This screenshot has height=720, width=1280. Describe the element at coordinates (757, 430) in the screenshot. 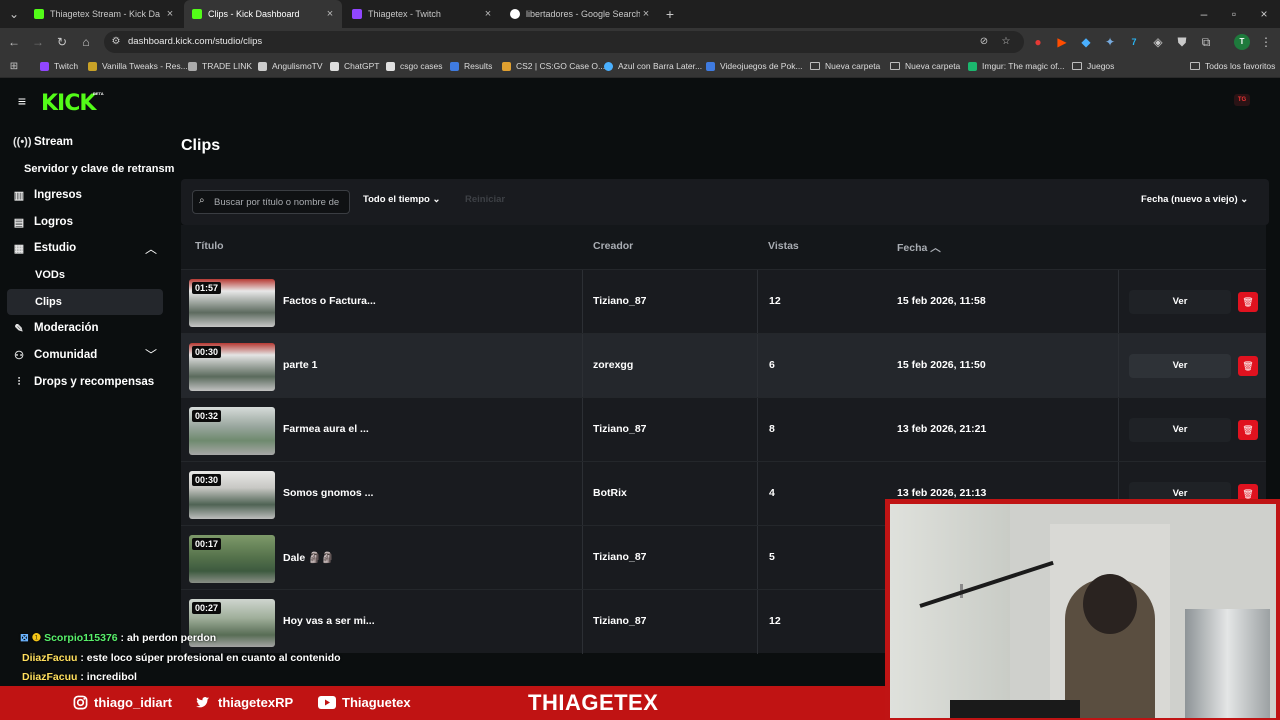

I see `column-divider` at that location.